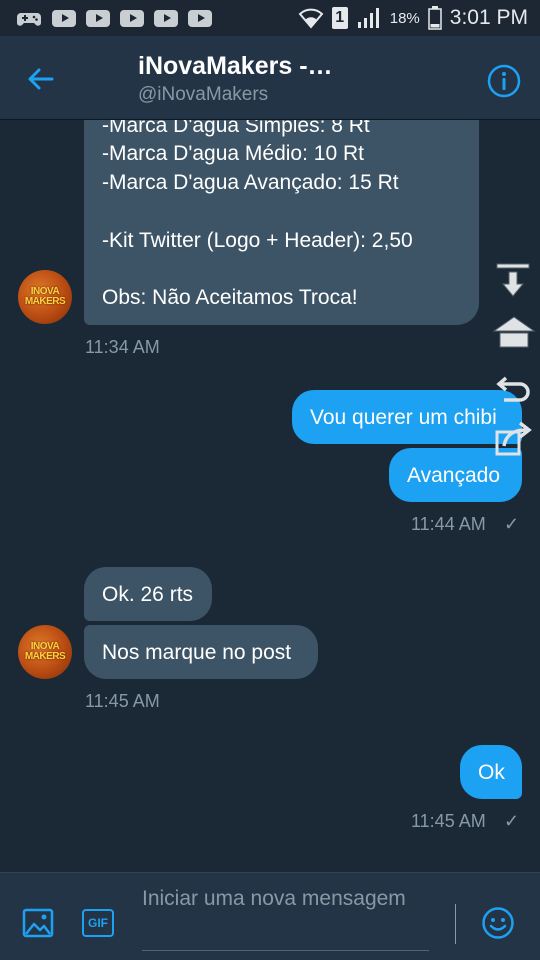 The width and height of the screenshot is (540, 960). Describe the element at coordinates (513, 282) in the screenshot. I see `scroll-down-icon` at that location.